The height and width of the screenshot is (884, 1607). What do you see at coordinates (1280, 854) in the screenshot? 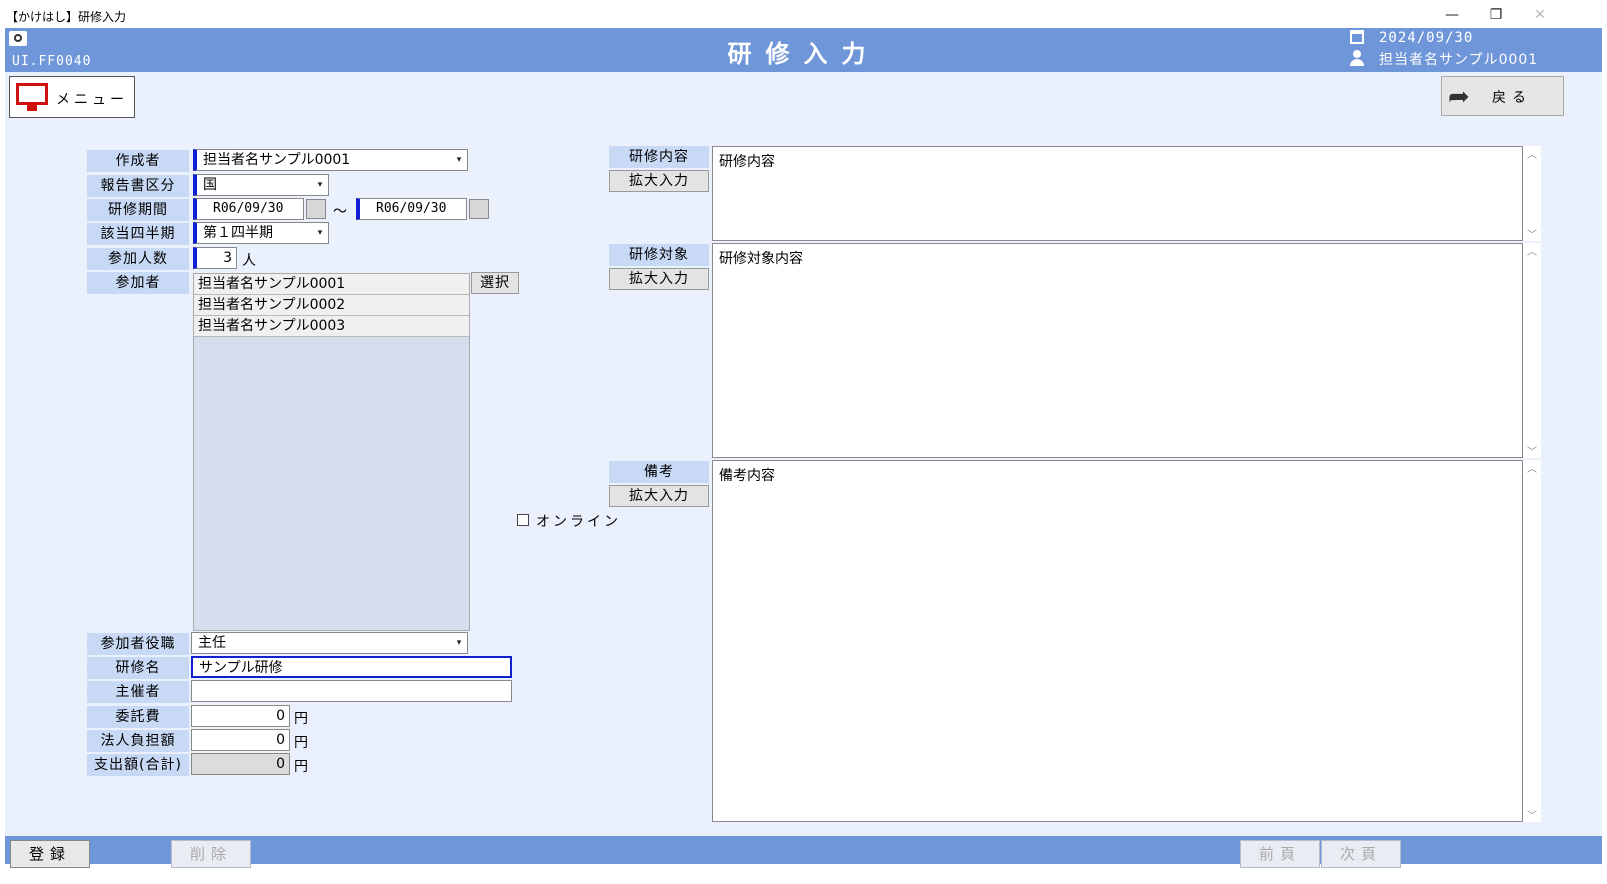
I see `prev-page-button: 前頁` at bounding box center [1280, 854].